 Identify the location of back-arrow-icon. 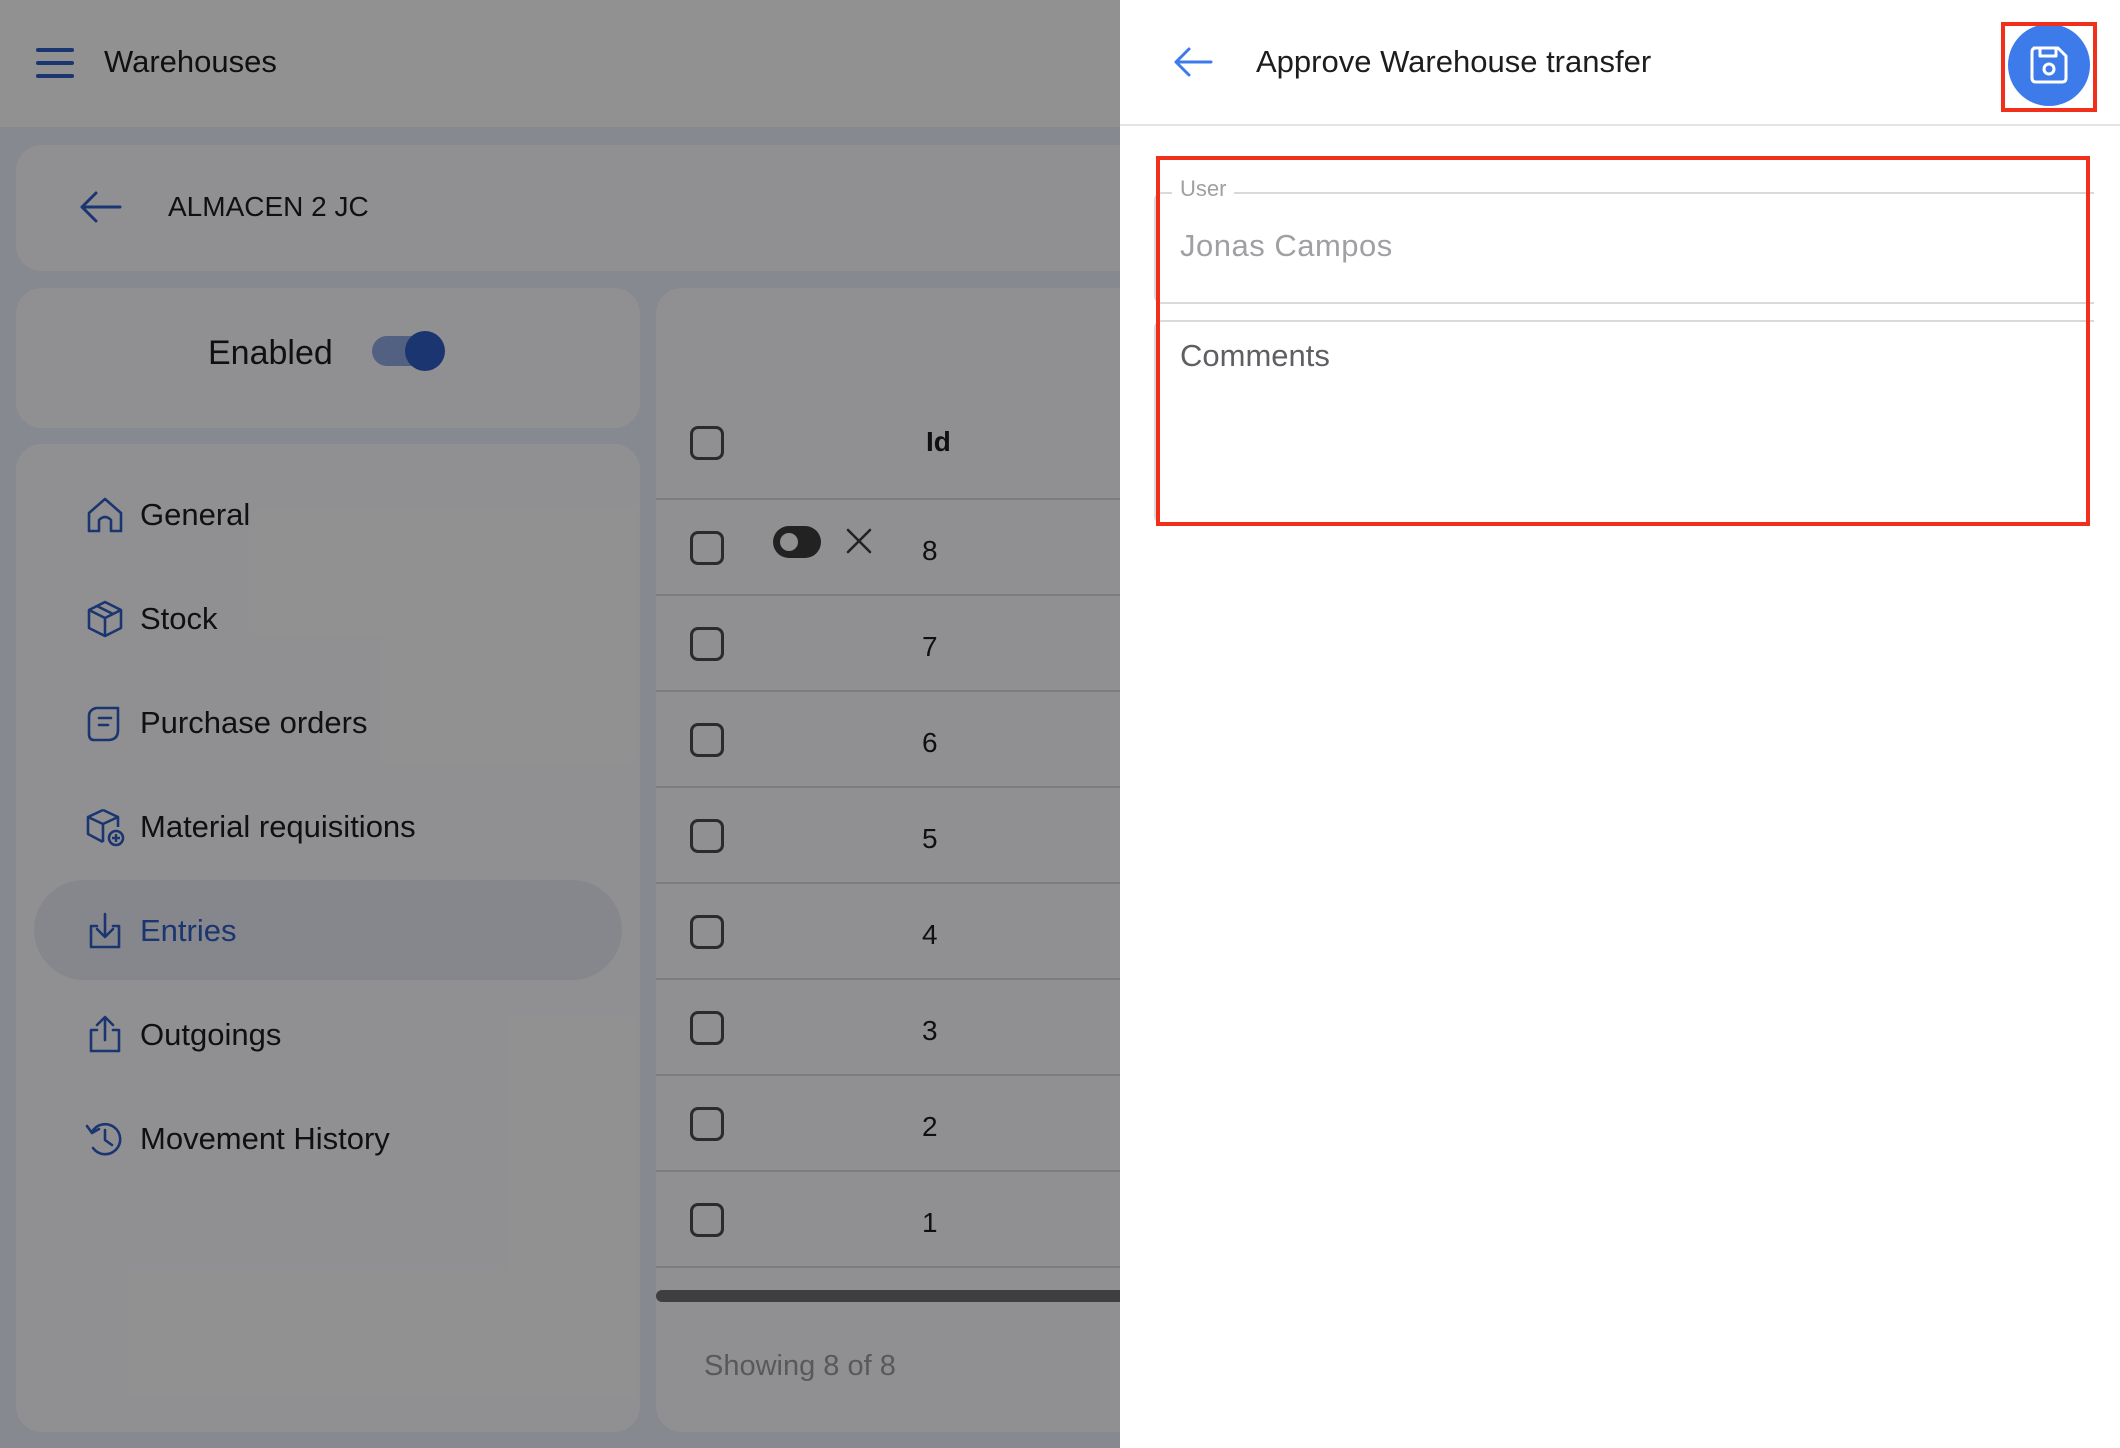
(1193, 62).